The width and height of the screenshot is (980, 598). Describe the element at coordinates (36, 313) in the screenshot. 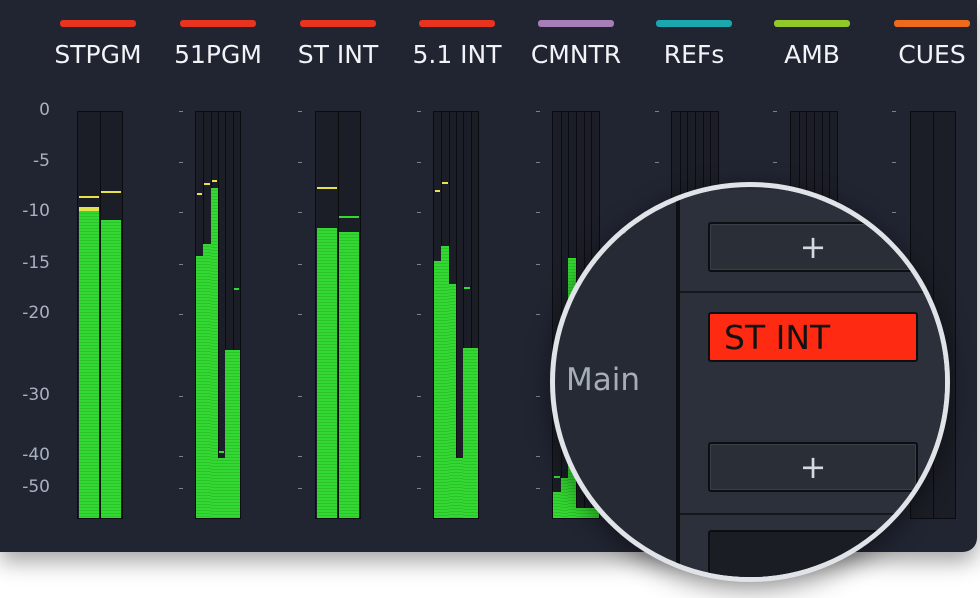

I see `db-scale-label: -20` at that location.